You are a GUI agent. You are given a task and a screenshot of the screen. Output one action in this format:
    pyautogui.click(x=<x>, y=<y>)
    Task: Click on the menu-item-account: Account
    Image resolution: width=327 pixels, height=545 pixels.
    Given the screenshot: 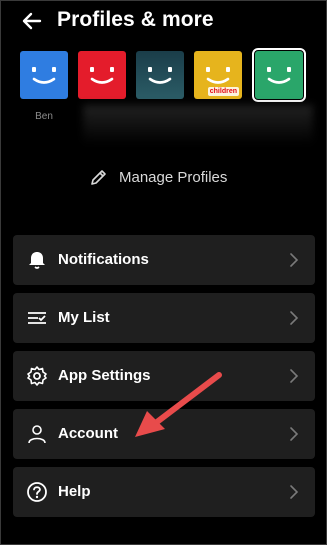 What is the action you would take?
    pyautogui.click(x=164, y=434)
    